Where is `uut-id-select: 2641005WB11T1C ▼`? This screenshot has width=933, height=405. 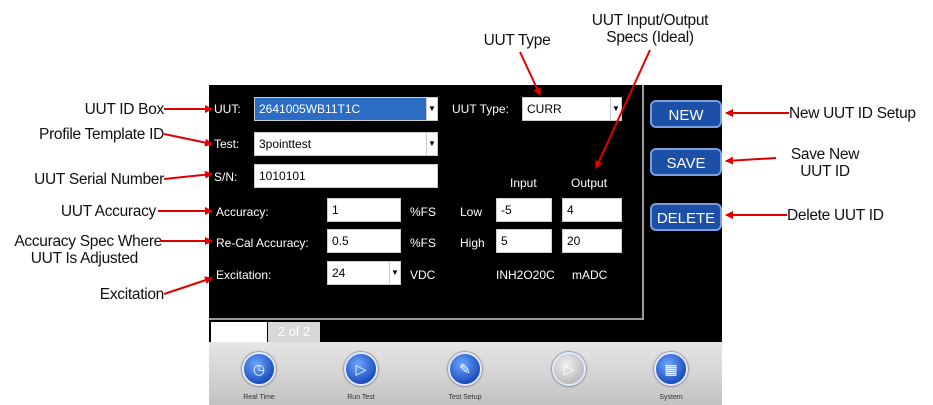
uut-id-select: 2641005WB11T1C ▼ is located at coordinates (346, 109).